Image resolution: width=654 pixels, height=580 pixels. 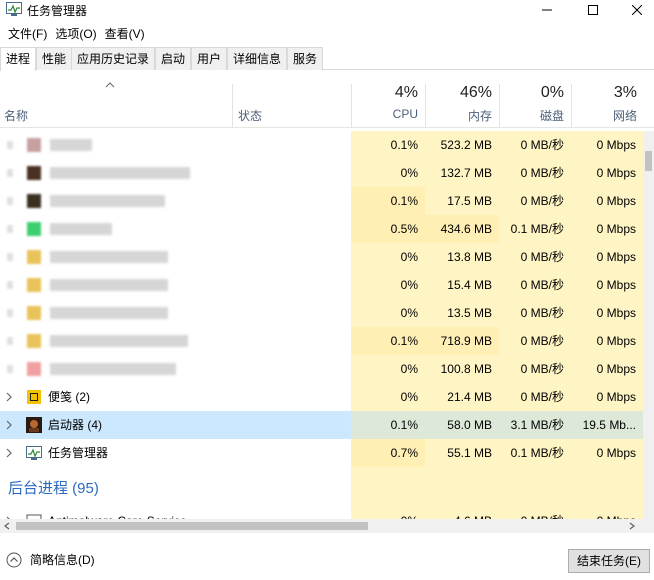 What do you see at coordinates (16, 115) in the screenshot?
I see `column-name-header: 名称` at bounding box center [16, 115].